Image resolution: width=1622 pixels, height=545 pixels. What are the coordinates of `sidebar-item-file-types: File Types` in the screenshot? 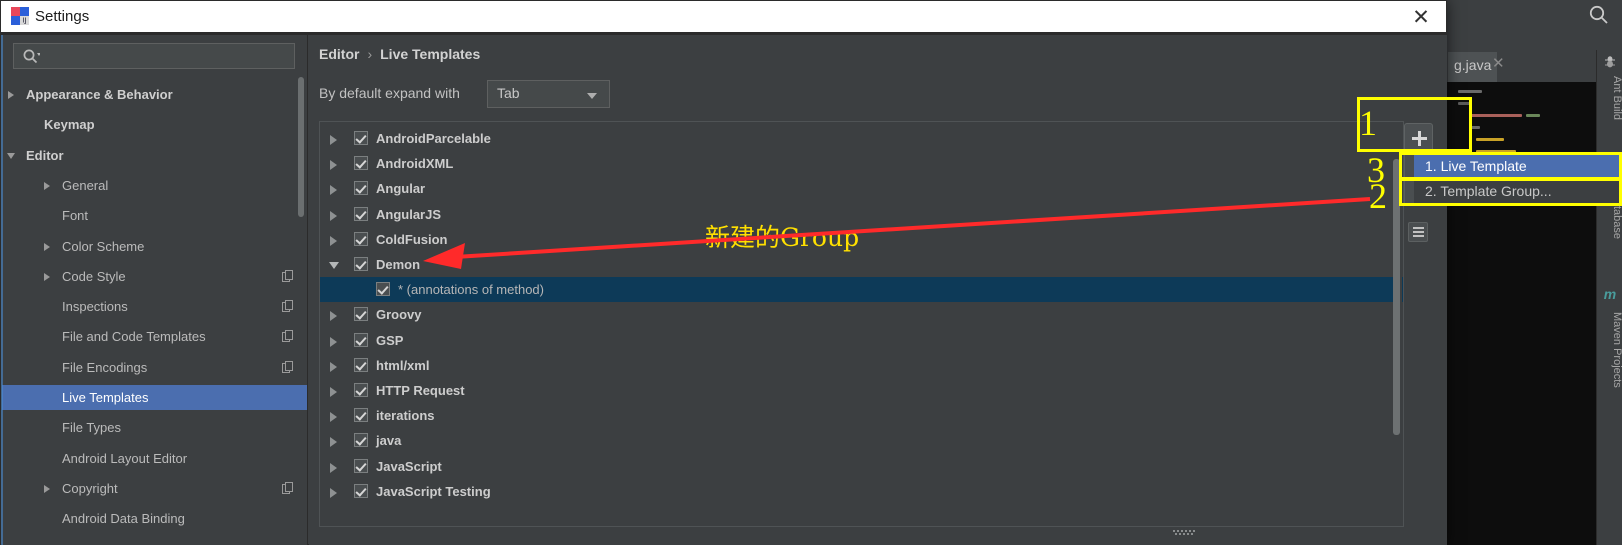 It's located at (155, 427).